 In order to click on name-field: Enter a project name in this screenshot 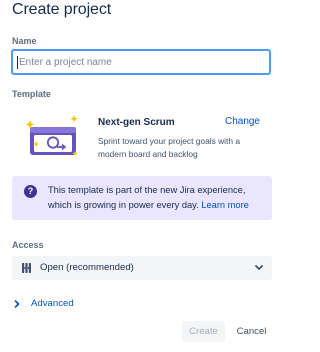, I will do `click(141, 62)`.